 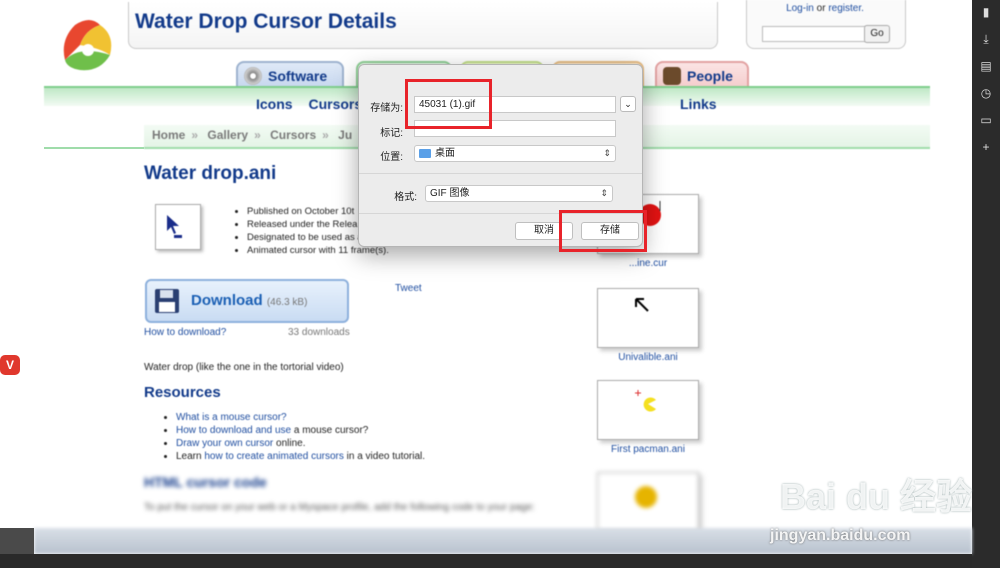 What do you see at coordinates (227, 300) in the screenshot?
I see `download-label: Download` at bounding box center [227, 300].